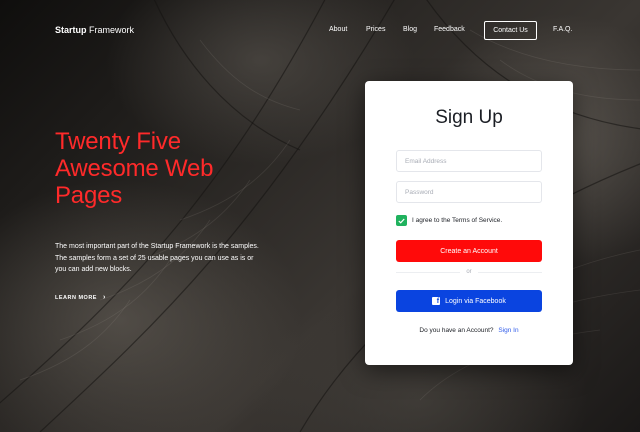 The height and width of the screenshot is (432, 640). I want to click on learn-more-label: LEARN MORE, so click(76, 297).